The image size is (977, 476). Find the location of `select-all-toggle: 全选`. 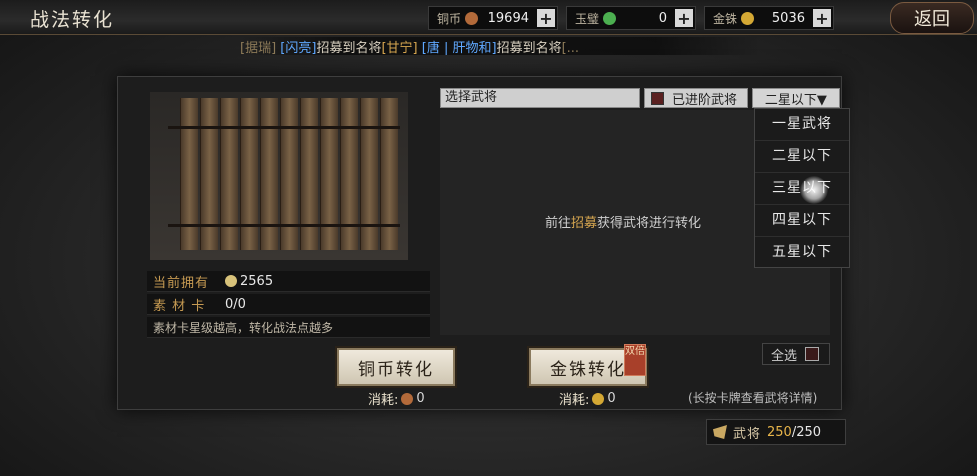

select-all-toggle: 全选 is located at coordinates (796, 354).